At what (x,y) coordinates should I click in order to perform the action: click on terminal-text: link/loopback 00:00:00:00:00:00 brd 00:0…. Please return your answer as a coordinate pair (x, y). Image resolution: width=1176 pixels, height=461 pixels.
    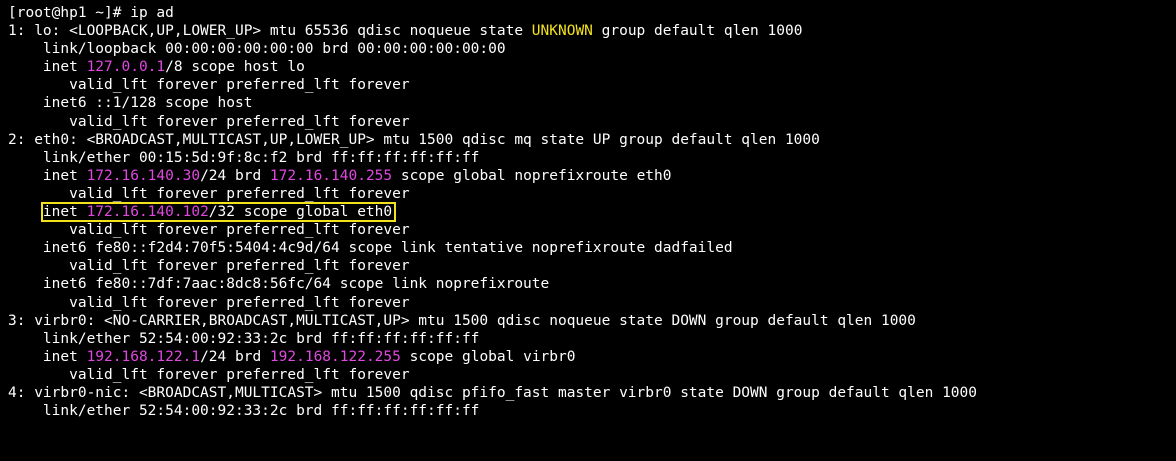
    Looking at the image, I should click on (257, 49).